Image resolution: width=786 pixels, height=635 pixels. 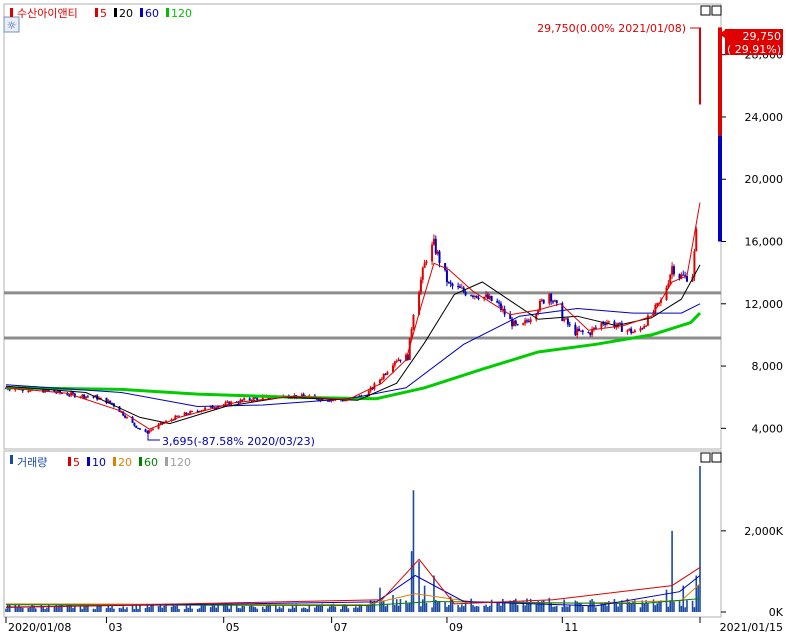 I want to click on price-tick-label: 20,000, so click(x=764, y=179).